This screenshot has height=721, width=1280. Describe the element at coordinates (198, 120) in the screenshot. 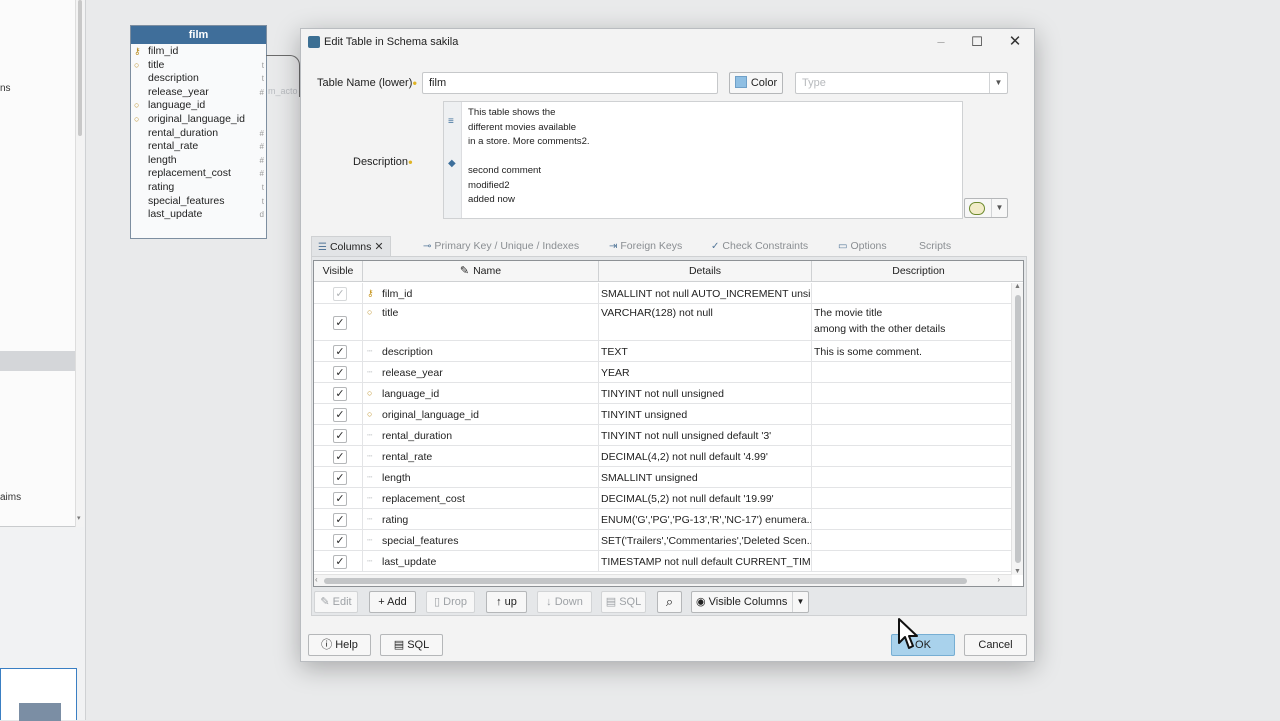

I see `entity-field: ○ original_language_id` at that location.